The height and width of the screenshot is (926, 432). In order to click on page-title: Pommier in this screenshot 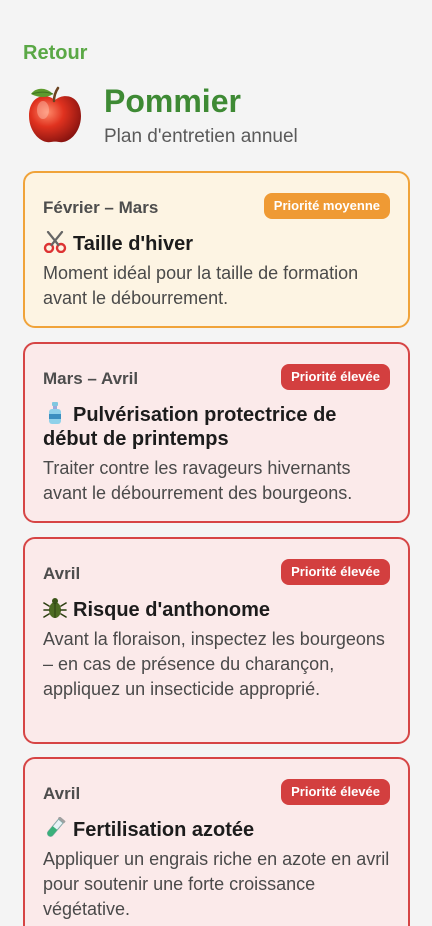, I will do `click(172, 101)`.